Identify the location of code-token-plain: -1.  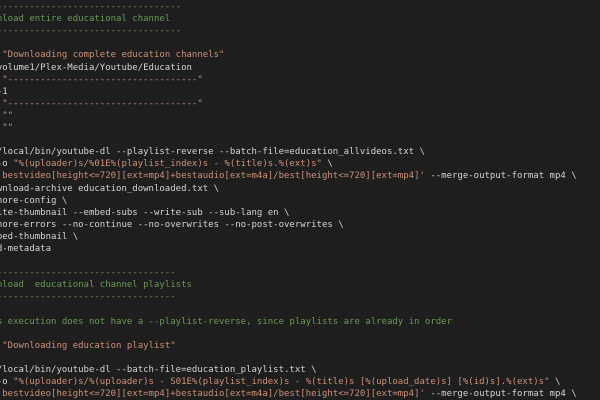
(4, 91).